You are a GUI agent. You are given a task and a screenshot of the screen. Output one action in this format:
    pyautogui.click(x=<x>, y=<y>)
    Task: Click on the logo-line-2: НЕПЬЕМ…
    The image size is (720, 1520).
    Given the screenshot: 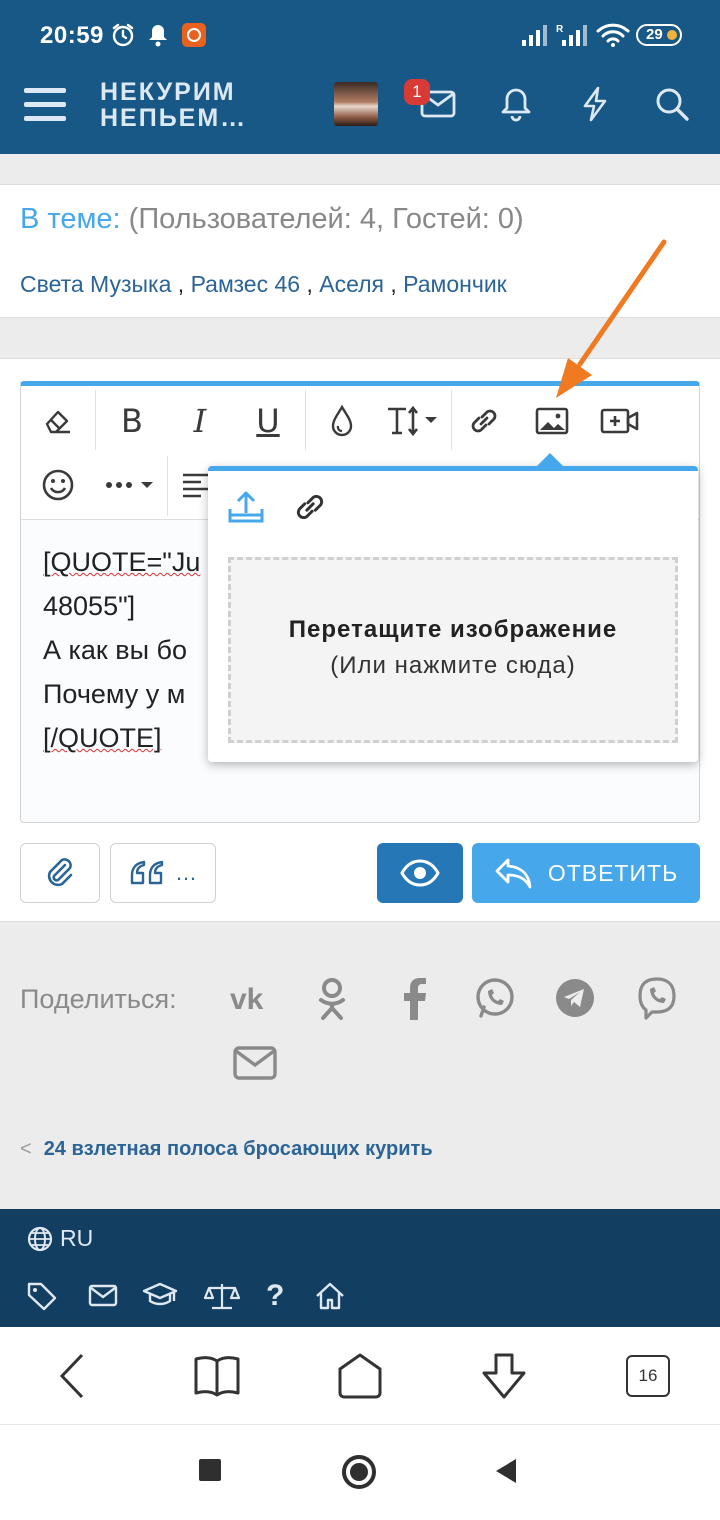 What is the action you would take?
    pyautogui.click(x=174, y=118)
    